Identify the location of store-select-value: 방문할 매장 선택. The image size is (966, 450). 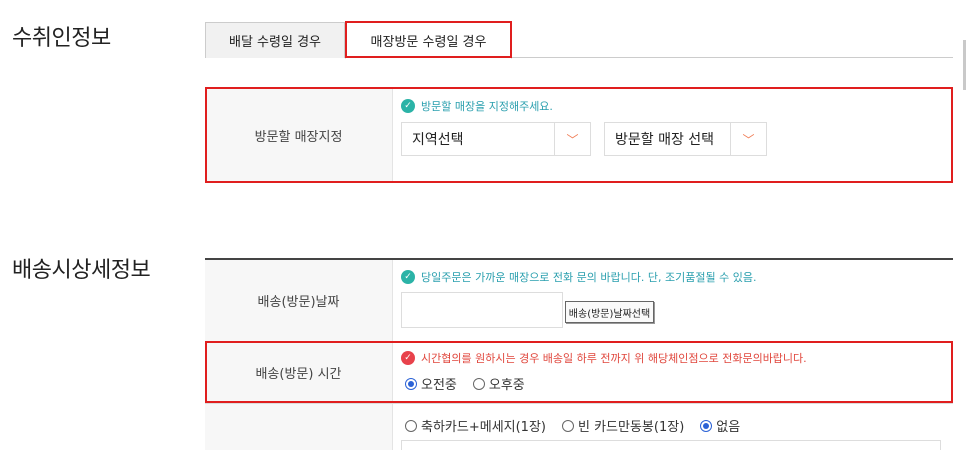
(665, 140).